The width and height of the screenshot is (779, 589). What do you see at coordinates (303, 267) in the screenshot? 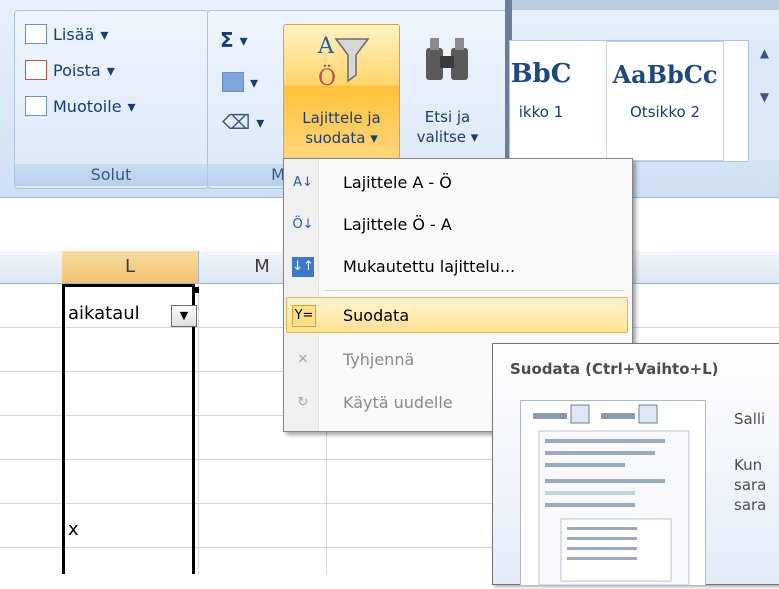
I see `custom-sort-icon: ↓↑` at bounding box center [303, 267].